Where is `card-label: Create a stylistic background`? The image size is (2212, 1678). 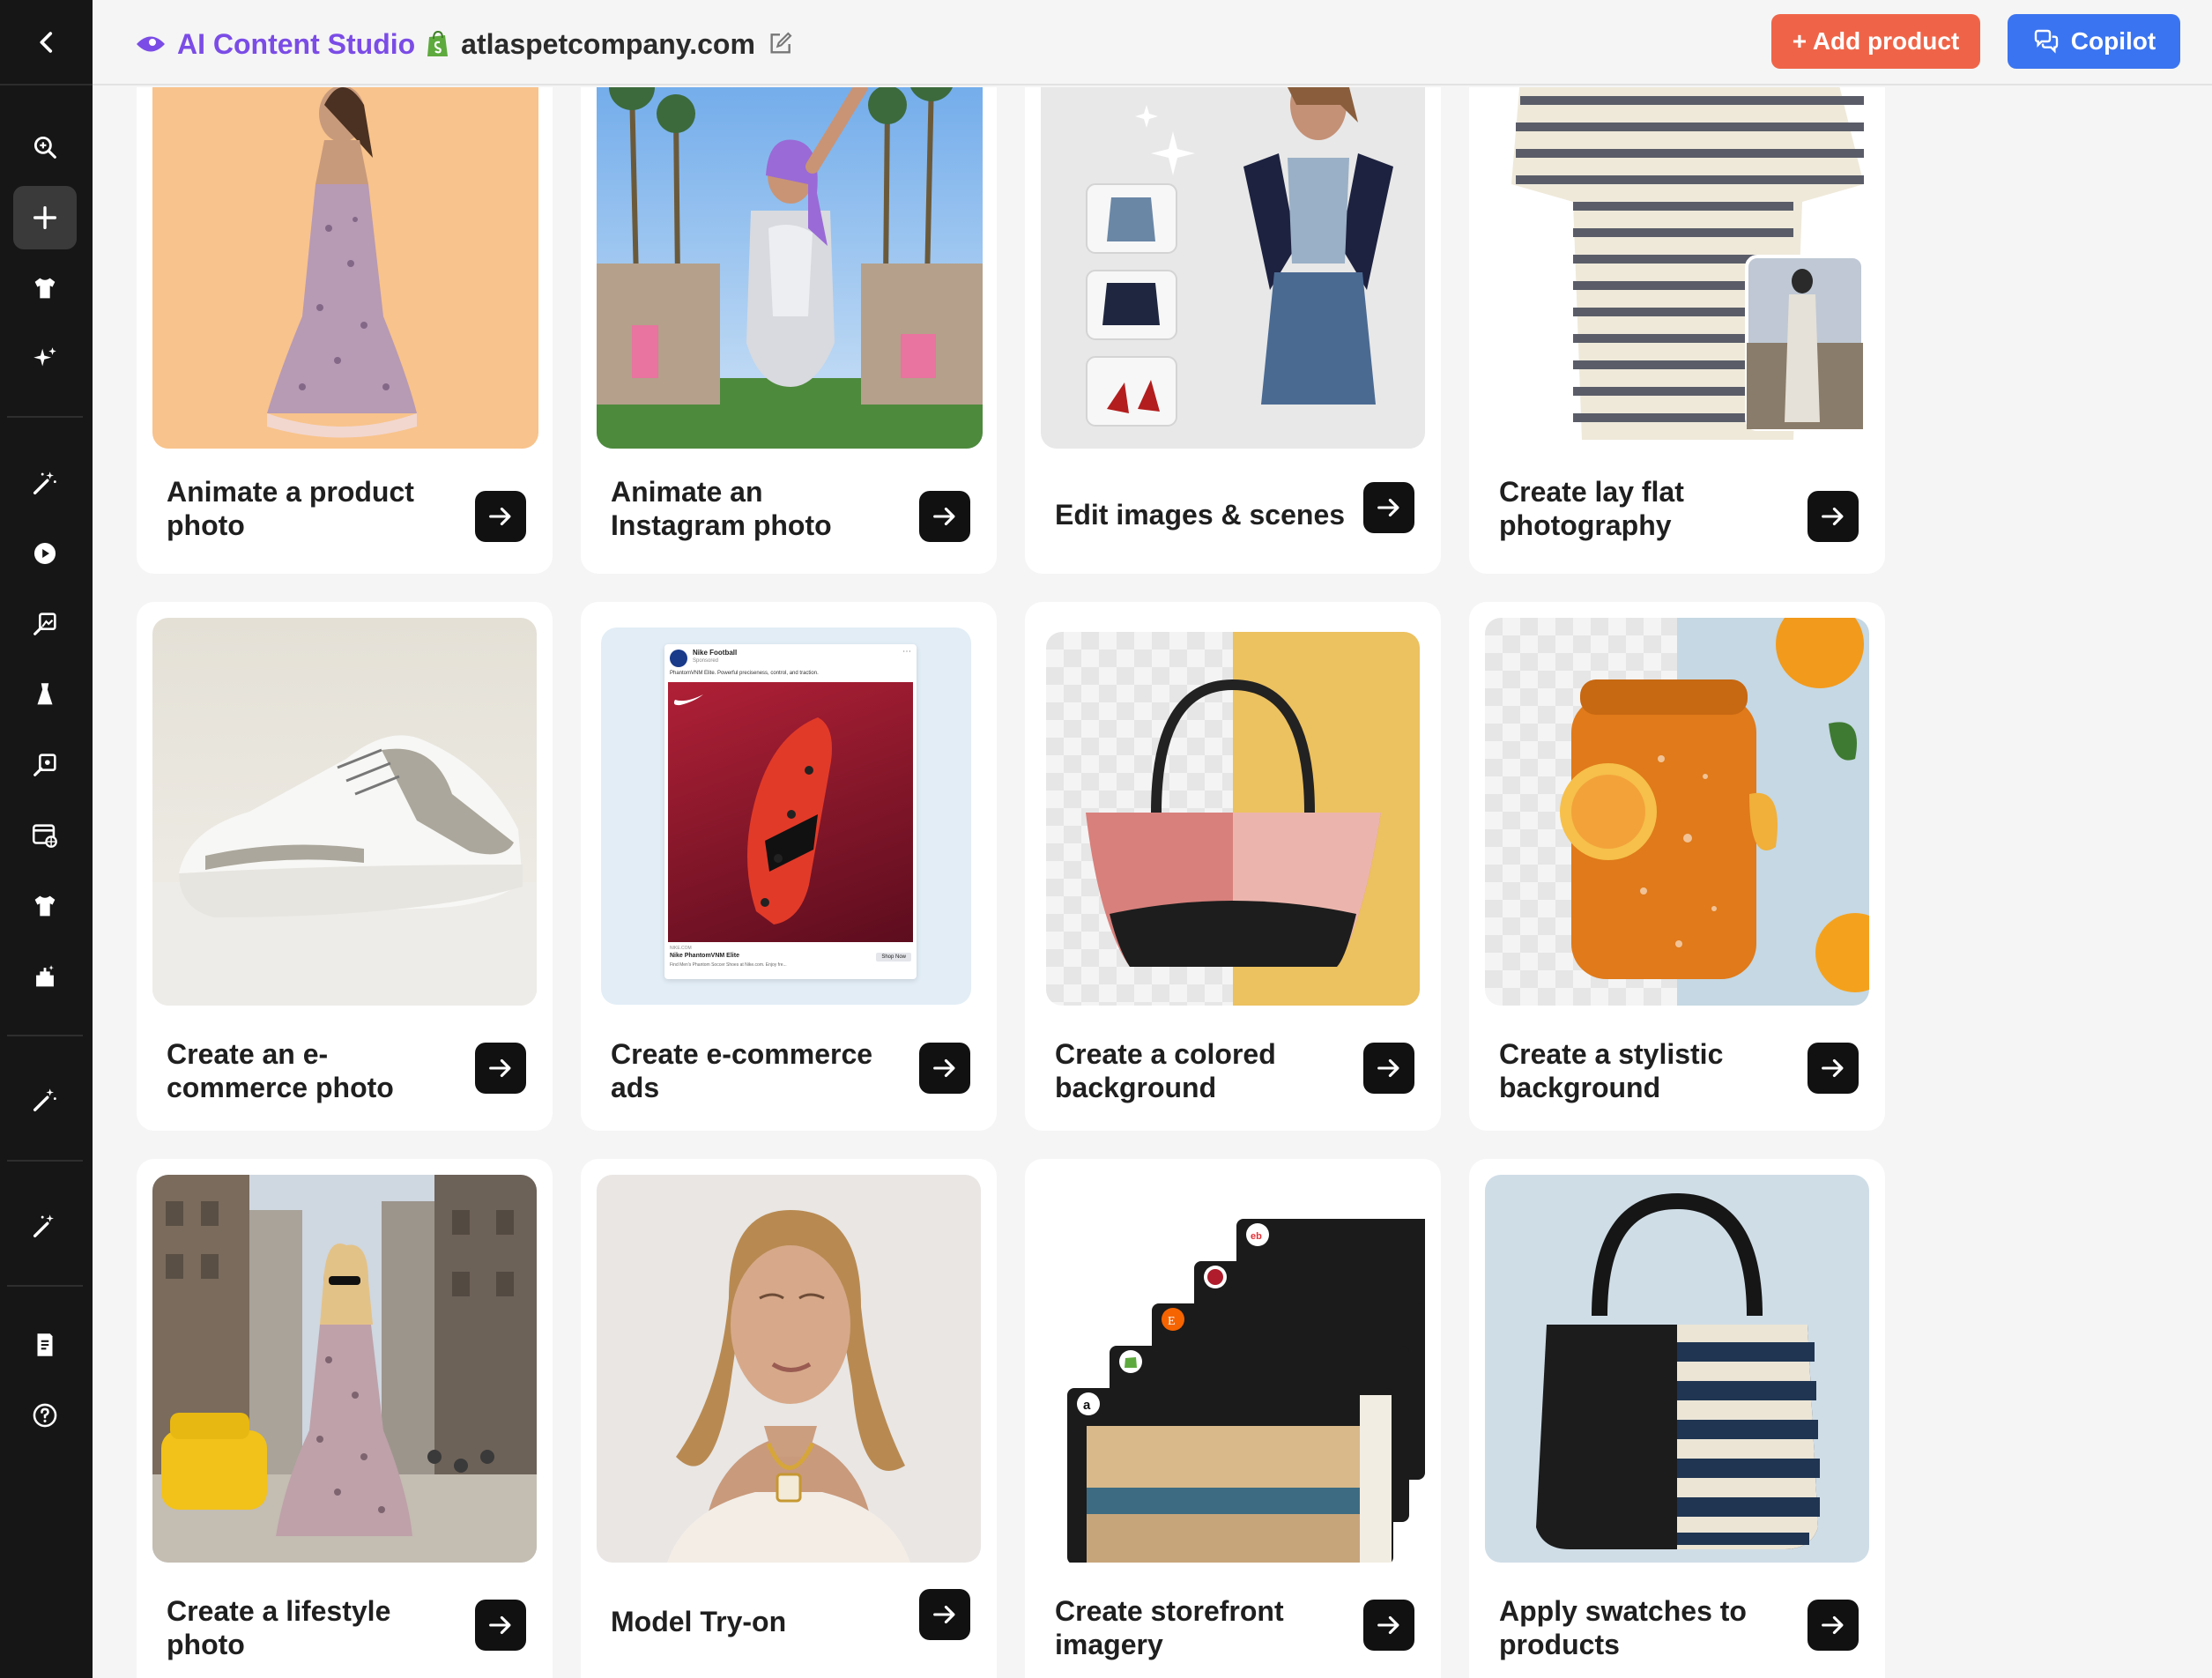
card-label: Create a stylistic background is located at coordinates (1611, 1070).